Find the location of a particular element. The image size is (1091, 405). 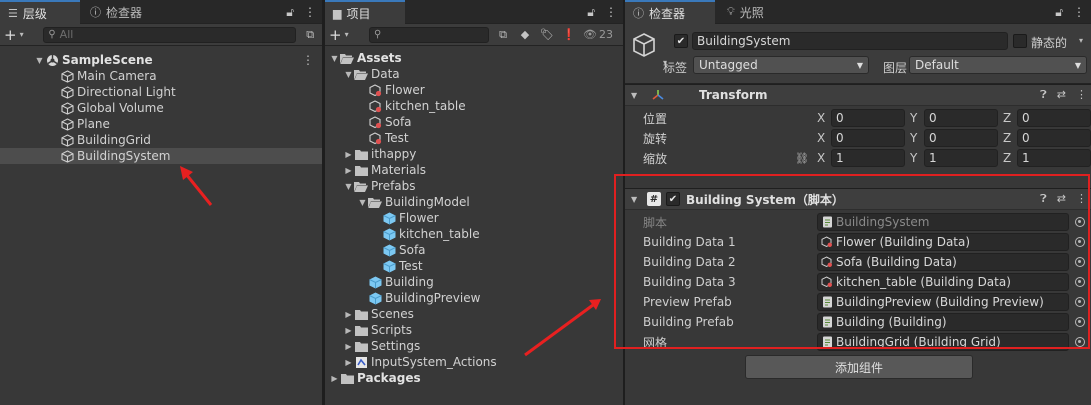

component-menu-icon: ⋮ is located at coordinates (1081, 95).